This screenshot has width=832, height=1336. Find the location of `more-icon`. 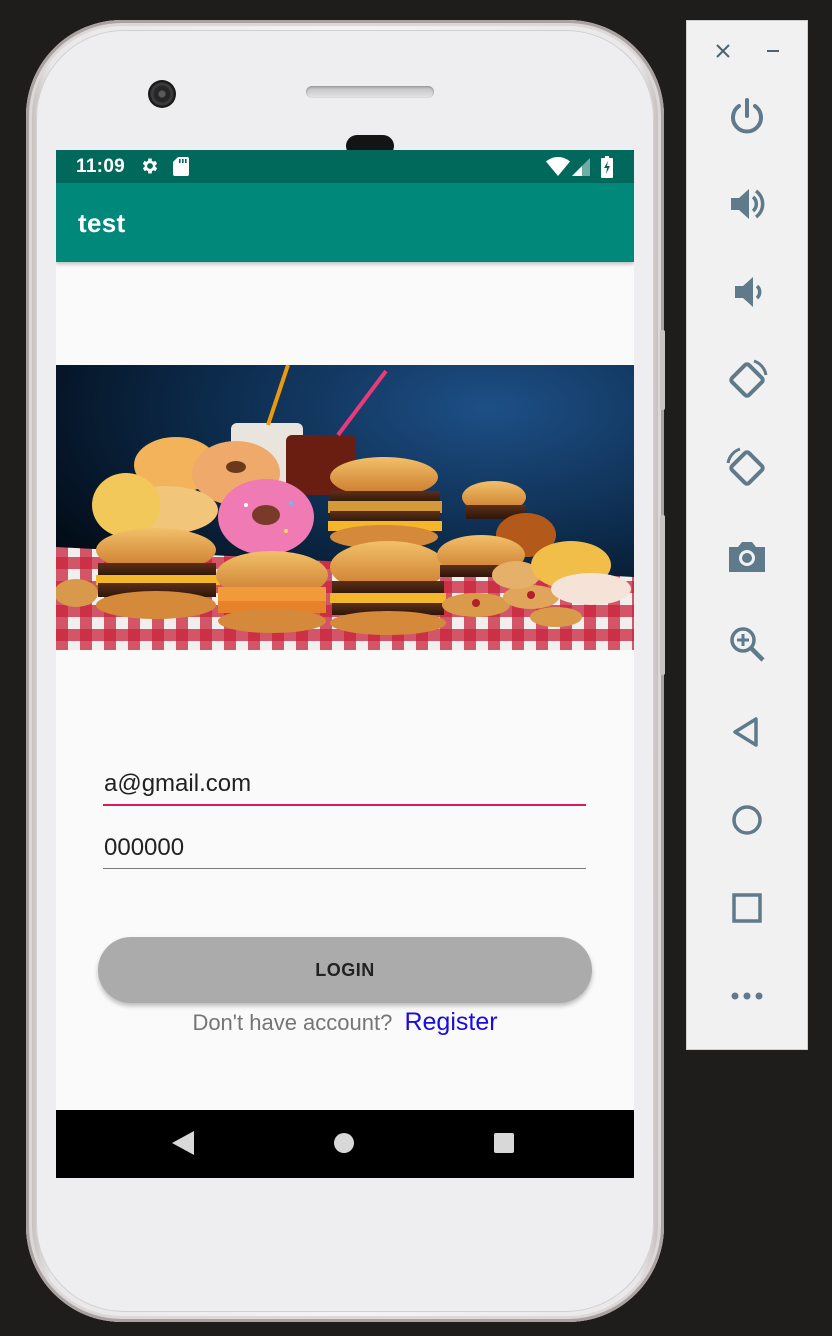

more-icon is located at coordinates (747, 996).